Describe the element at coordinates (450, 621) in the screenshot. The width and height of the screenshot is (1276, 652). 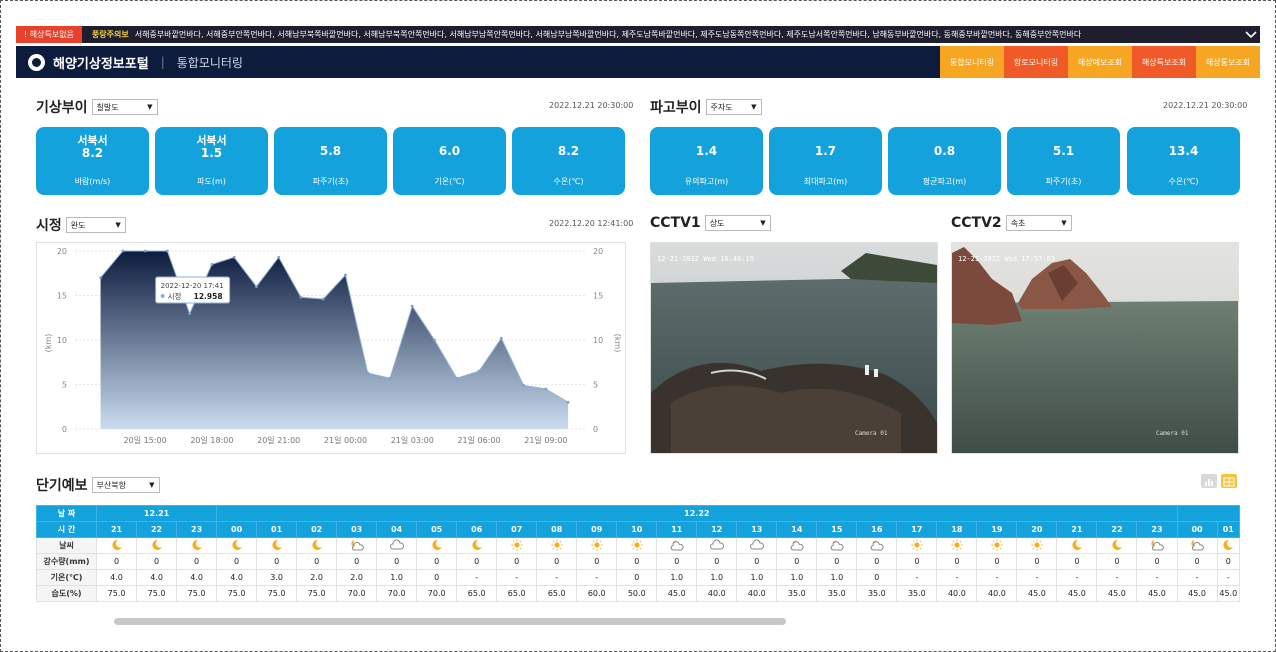
I see `scrollbar-thumb` at that location.